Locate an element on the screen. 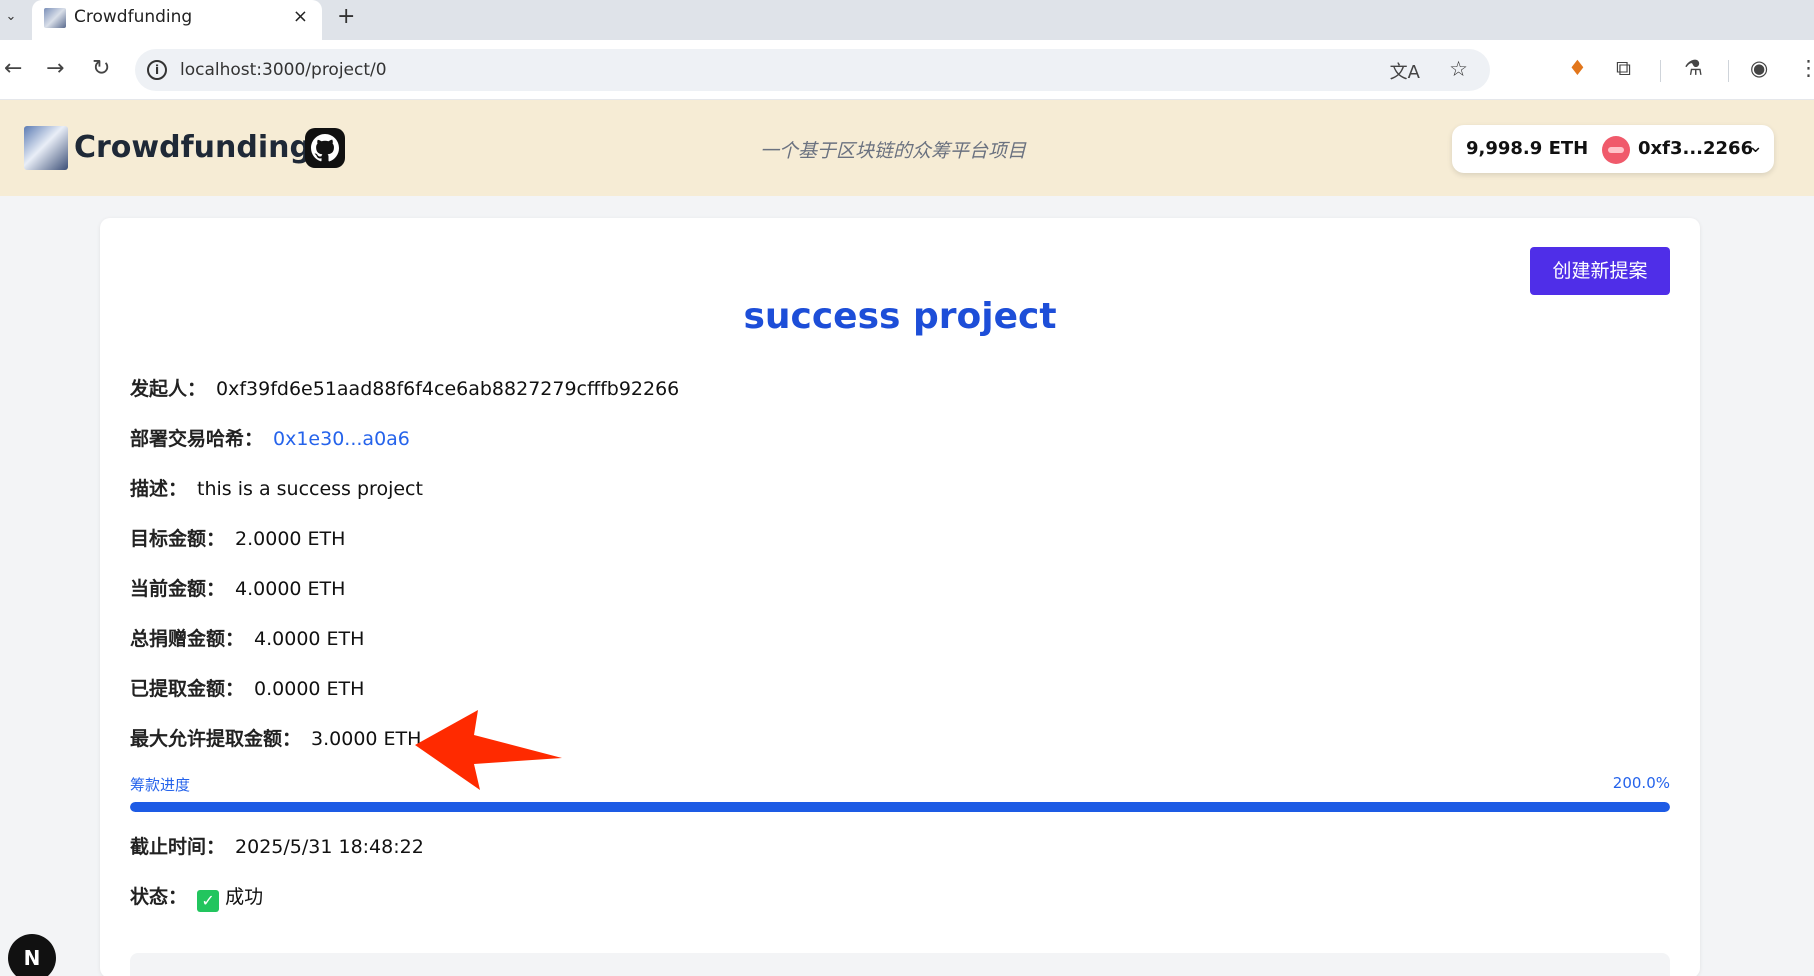 The image size is (1814, 976). wallet-account-button: 0xf3...2266 ⌄ is located at coordinates (1682, 149).